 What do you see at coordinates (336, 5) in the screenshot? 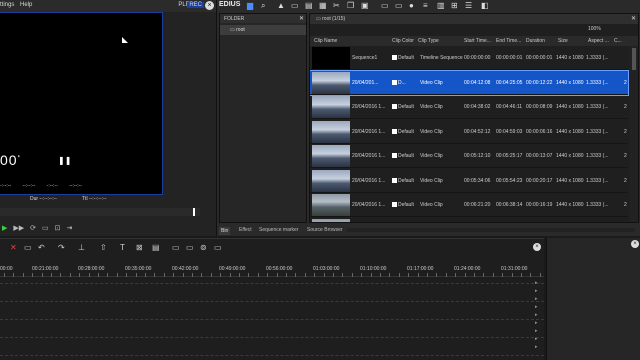
I see `cut-icon: ✂` at bounding box center [336, 5].